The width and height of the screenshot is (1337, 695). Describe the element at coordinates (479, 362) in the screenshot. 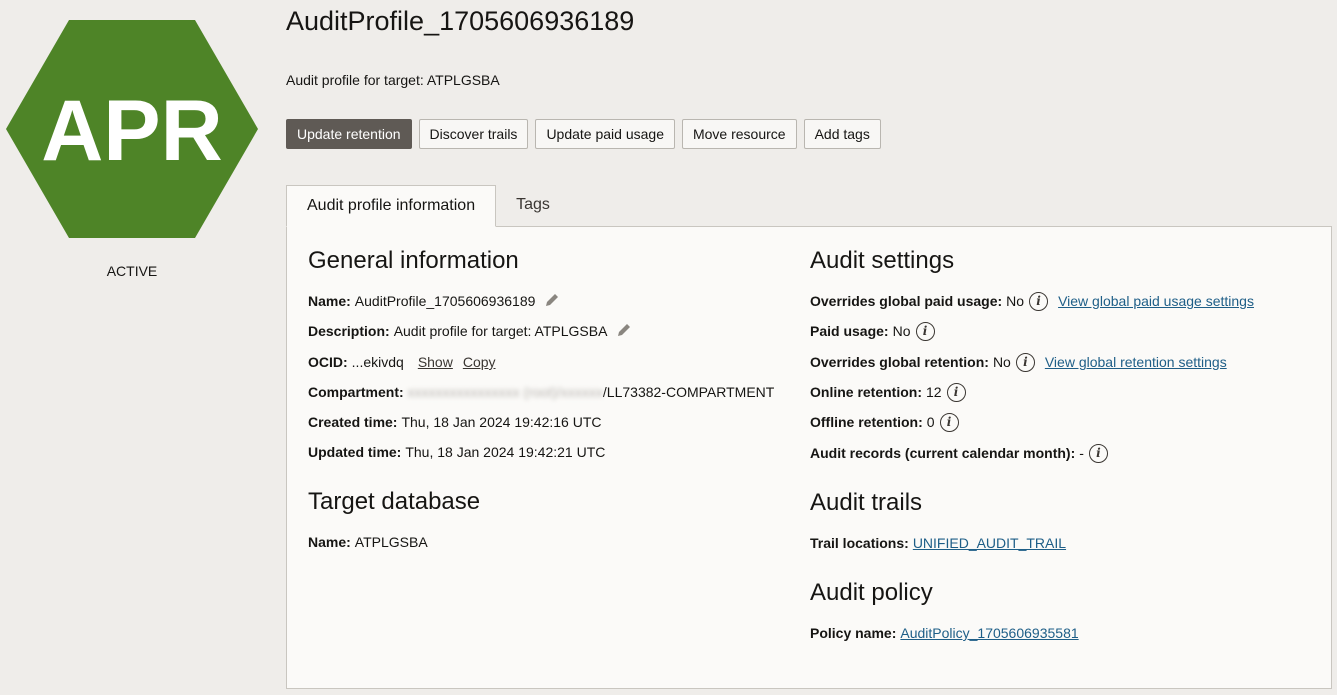

I see `copy-ocid-link: Copy` at that location.